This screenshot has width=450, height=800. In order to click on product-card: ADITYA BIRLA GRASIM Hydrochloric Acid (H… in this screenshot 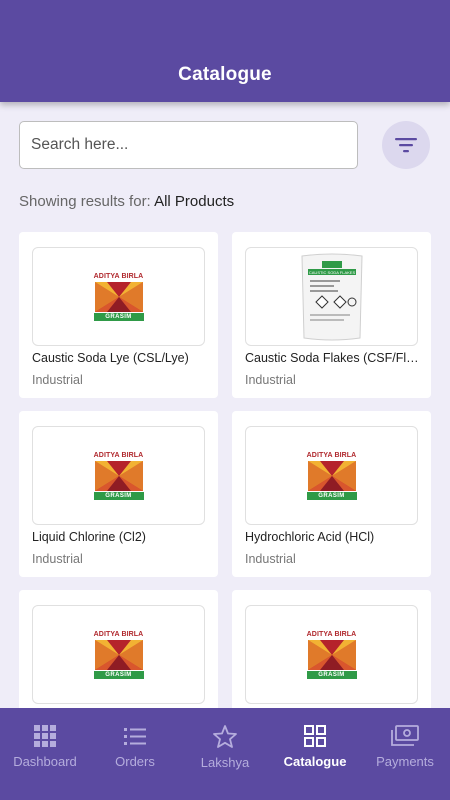, I will do `click(331, 494)`.